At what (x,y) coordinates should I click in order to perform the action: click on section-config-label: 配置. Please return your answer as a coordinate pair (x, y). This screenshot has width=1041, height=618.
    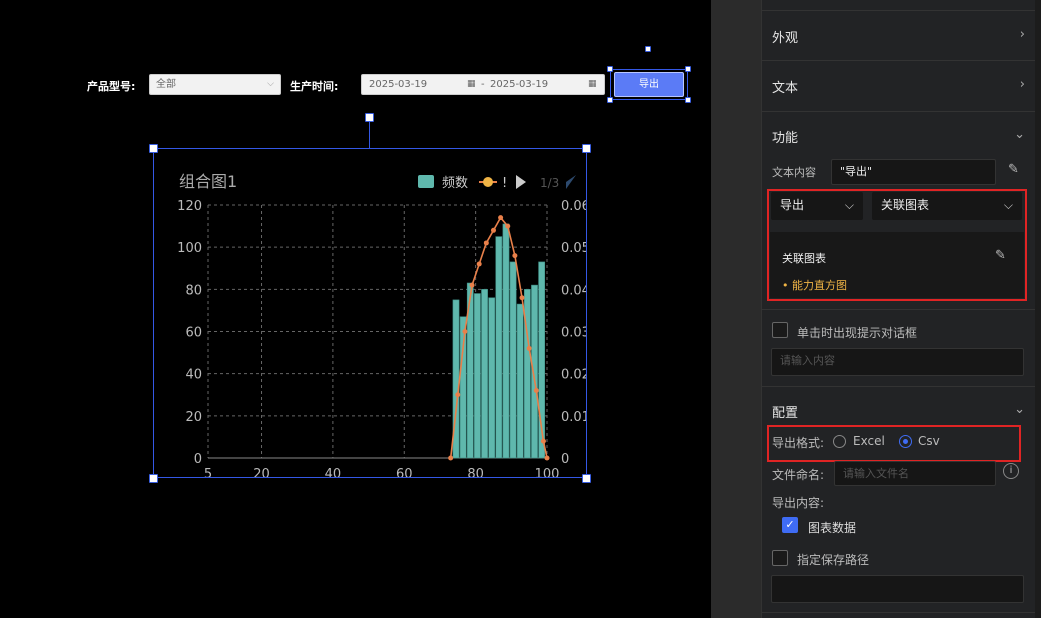
    Looking at the image, I should click on (785, 413).